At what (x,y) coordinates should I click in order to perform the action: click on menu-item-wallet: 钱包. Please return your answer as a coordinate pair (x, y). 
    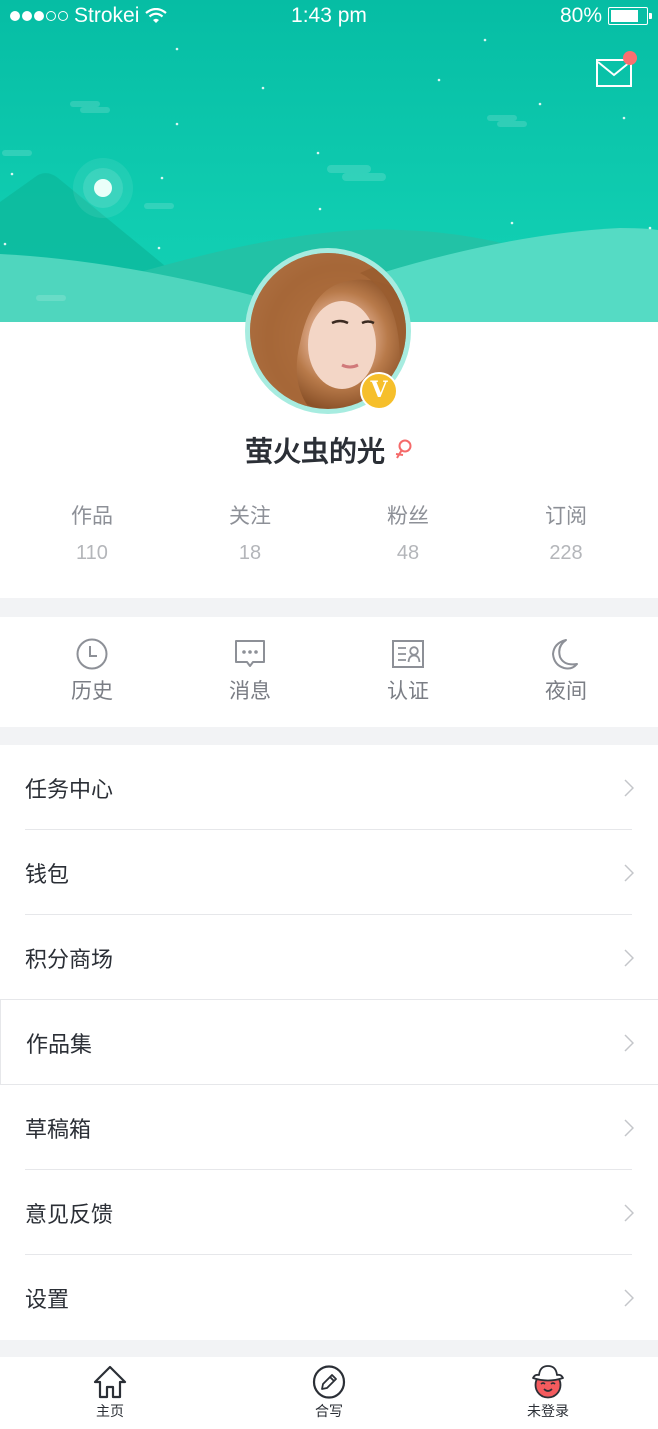
    Looking at the image, I should click on (329, 872).